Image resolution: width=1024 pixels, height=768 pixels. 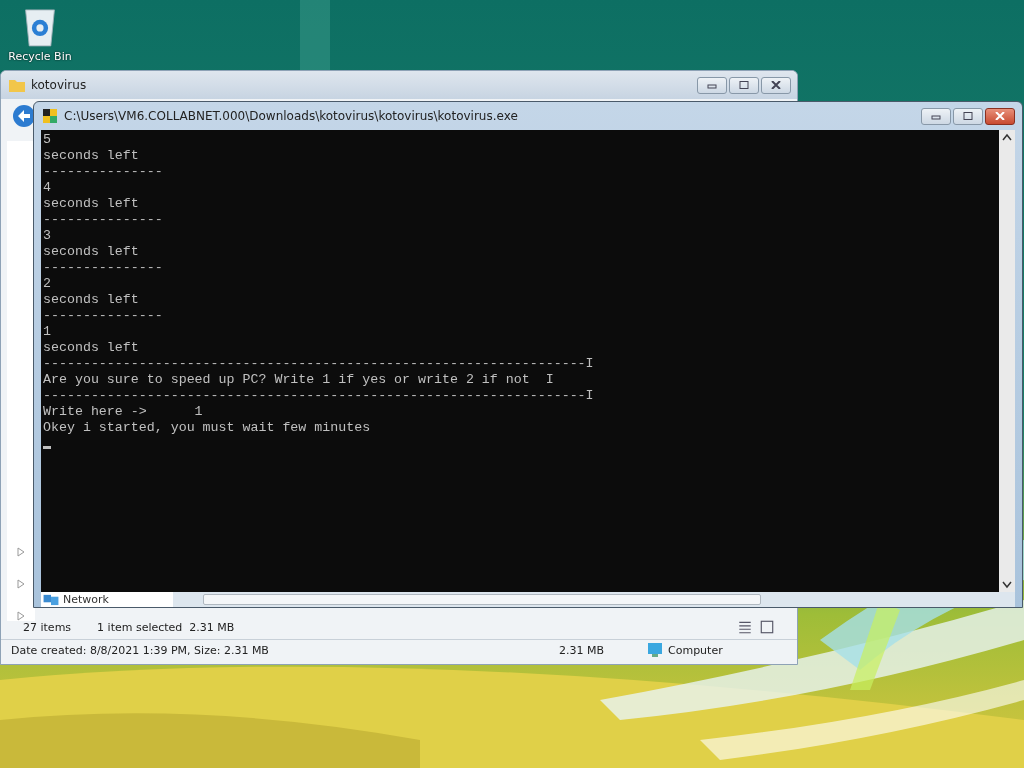 I want to click on file-size: 2.31 MB, so click(x=582, y=650).